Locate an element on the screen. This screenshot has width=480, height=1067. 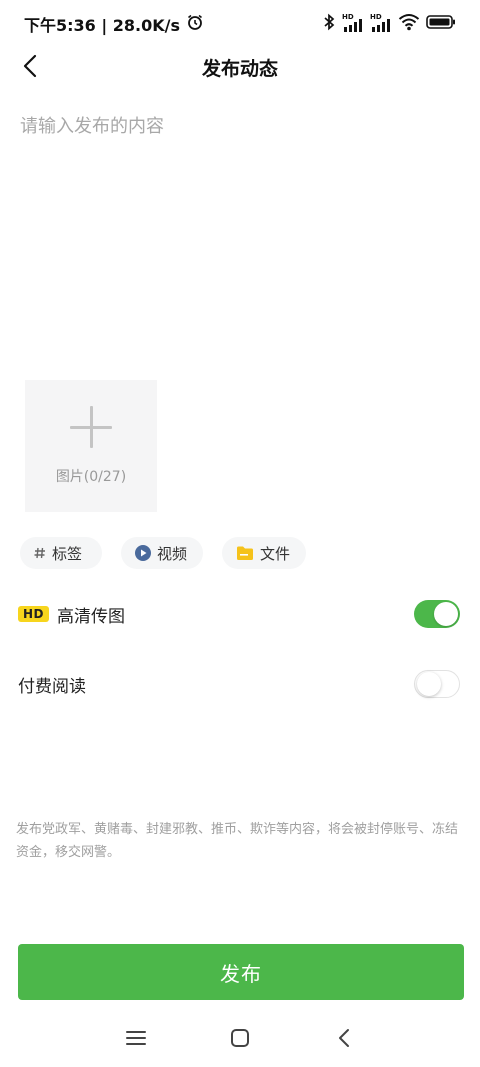
bluetooth-icon is located at coordinates (329, 24).